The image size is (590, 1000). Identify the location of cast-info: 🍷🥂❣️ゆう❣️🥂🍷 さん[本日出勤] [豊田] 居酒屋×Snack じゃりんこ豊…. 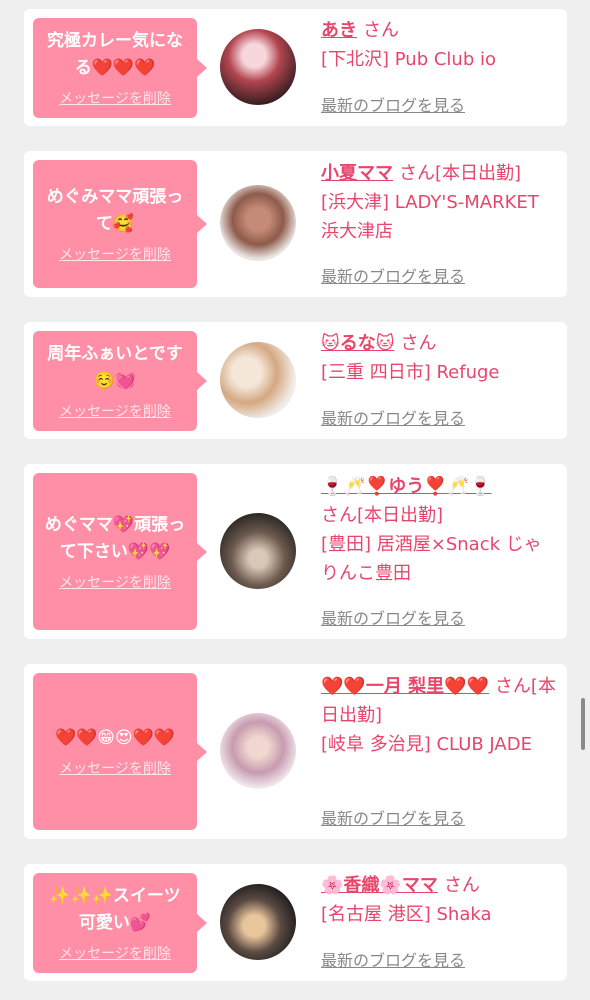
(439, 530).